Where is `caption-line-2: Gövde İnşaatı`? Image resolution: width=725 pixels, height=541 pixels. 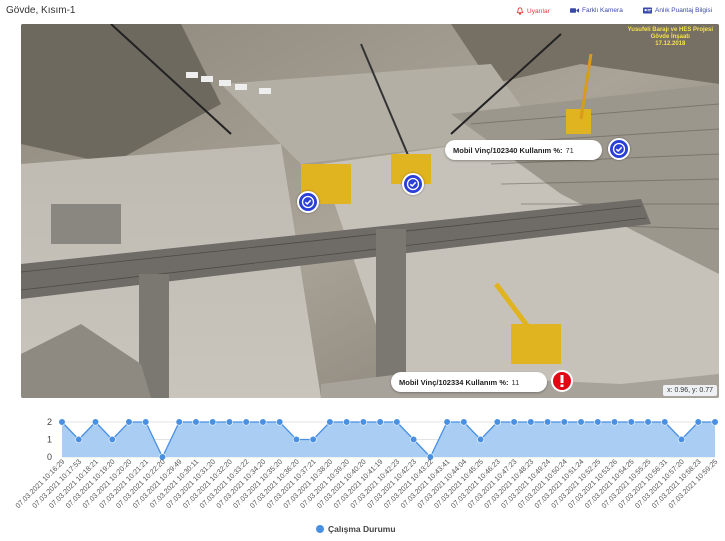
caption-line-2: Gövde İnşaatı is located at coordinates (670, 37).